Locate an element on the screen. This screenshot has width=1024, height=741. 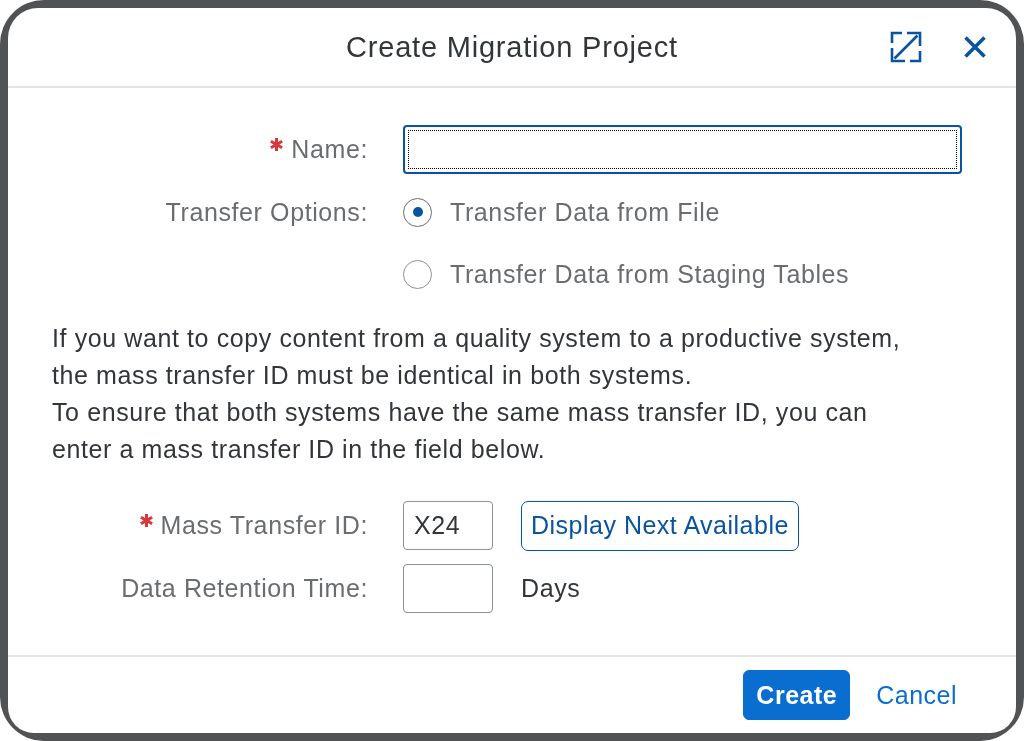
field-label: Mass Transfer ID: is located at coordinates (264, 525).